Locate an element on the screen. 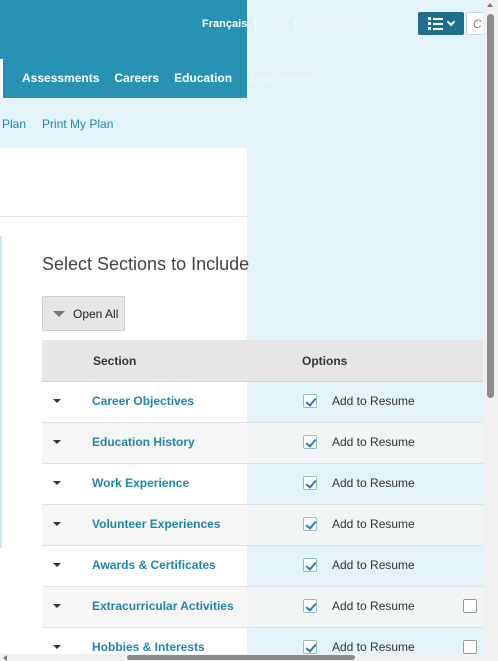 This screenshot has height=661, width=498. nav-item-careers: Careers is located at coordinates (136, 78).